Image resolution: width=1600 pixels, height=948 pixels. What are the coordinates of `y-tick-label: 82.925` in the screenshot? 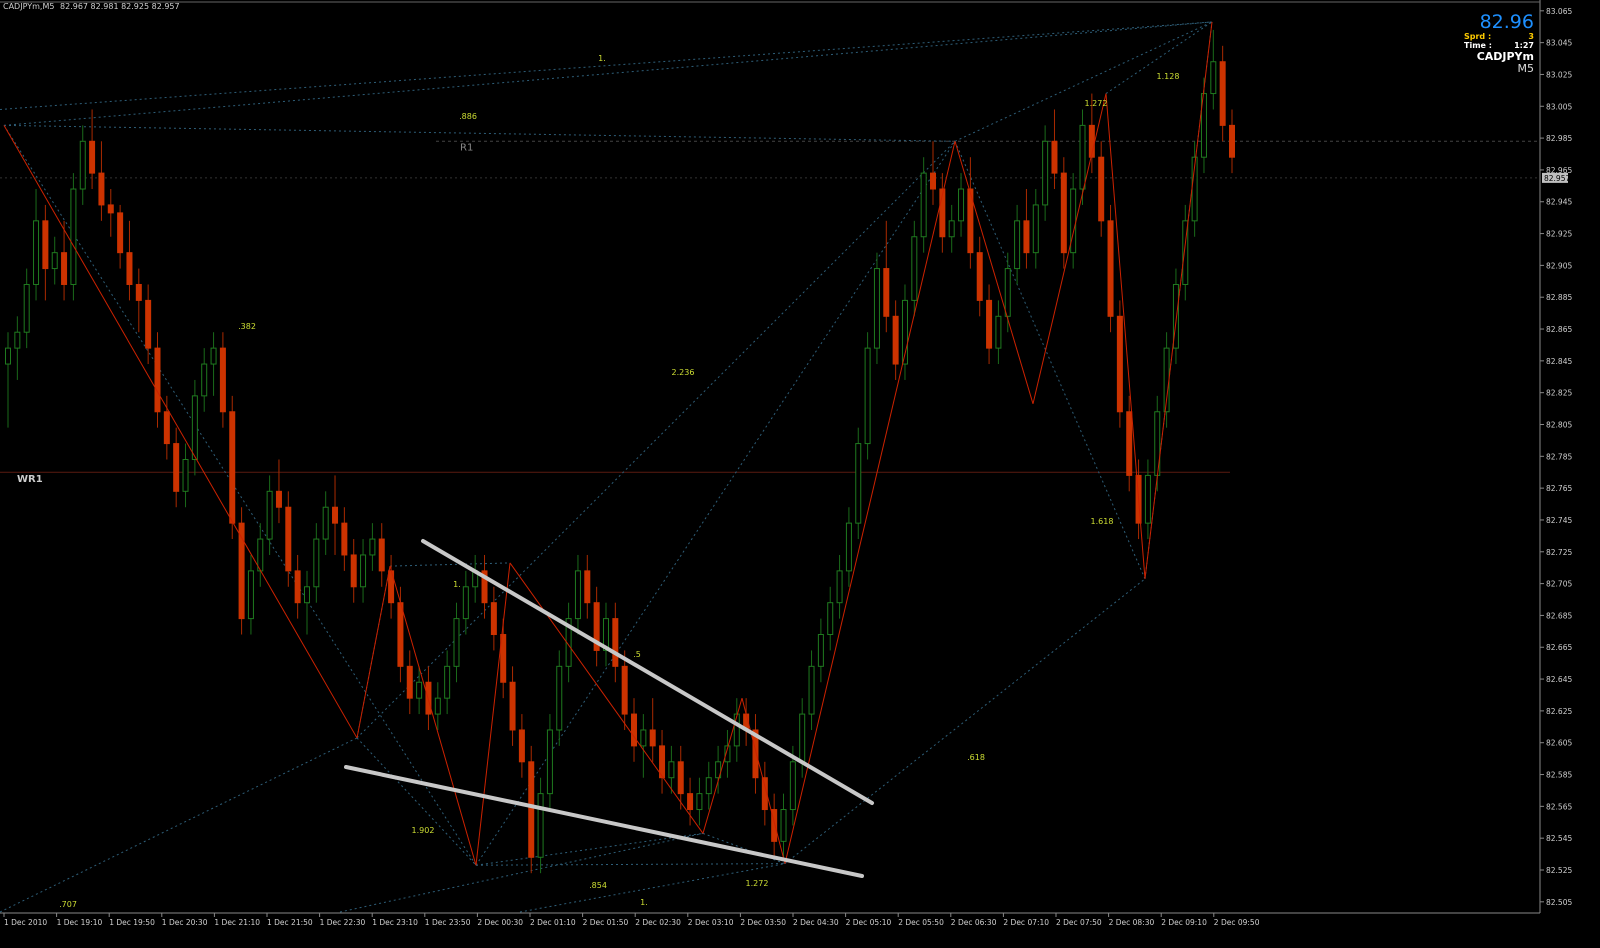 It's located at (1559, 234).